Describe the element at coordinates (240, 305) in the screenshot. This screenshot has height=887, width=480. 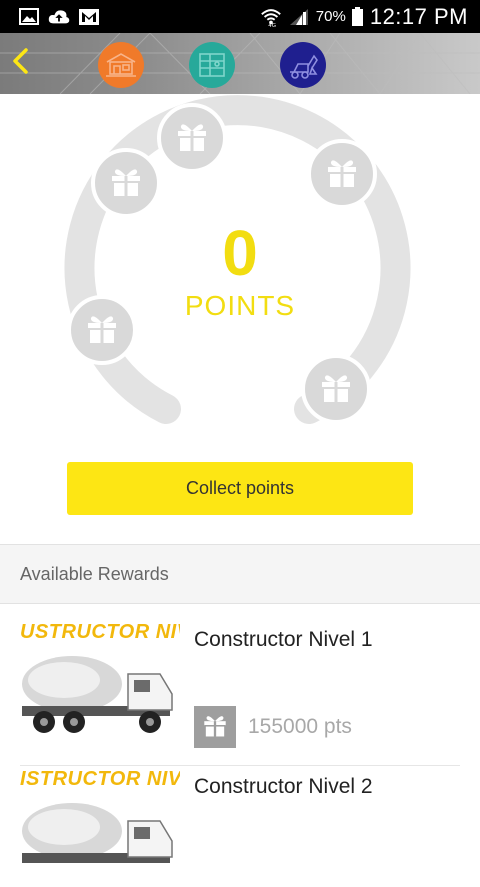
I see `points-label: POINTS` at that location.